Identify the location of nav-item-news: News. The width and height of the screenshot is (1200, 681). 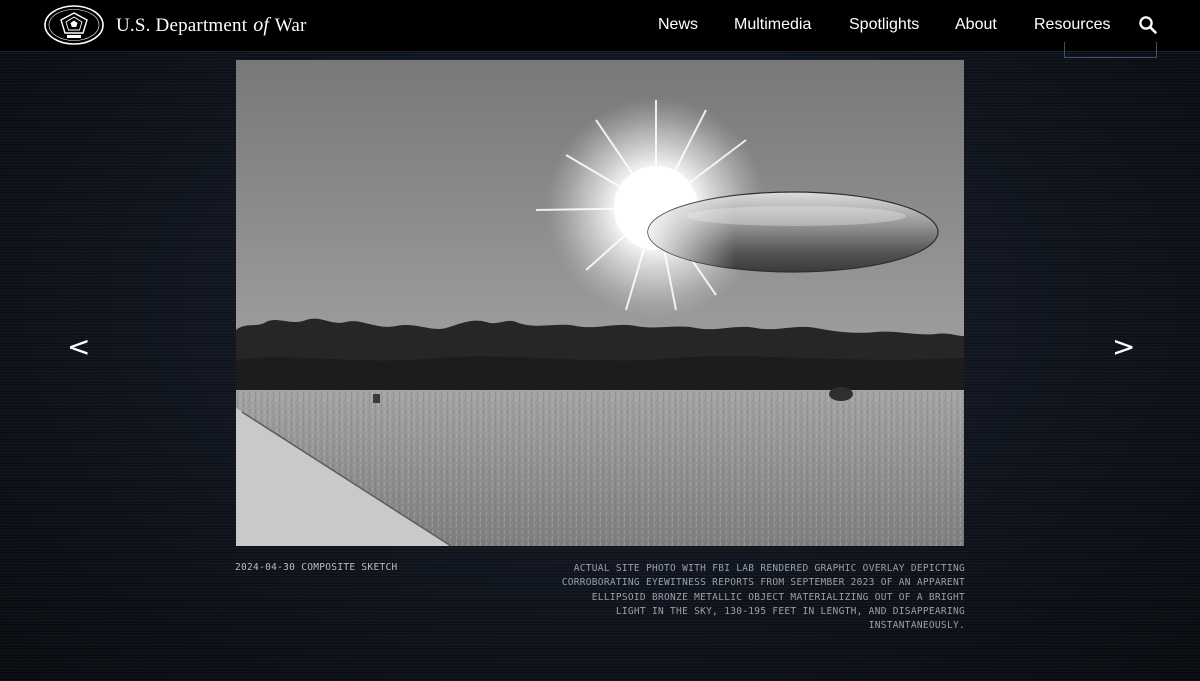
(678, 25).